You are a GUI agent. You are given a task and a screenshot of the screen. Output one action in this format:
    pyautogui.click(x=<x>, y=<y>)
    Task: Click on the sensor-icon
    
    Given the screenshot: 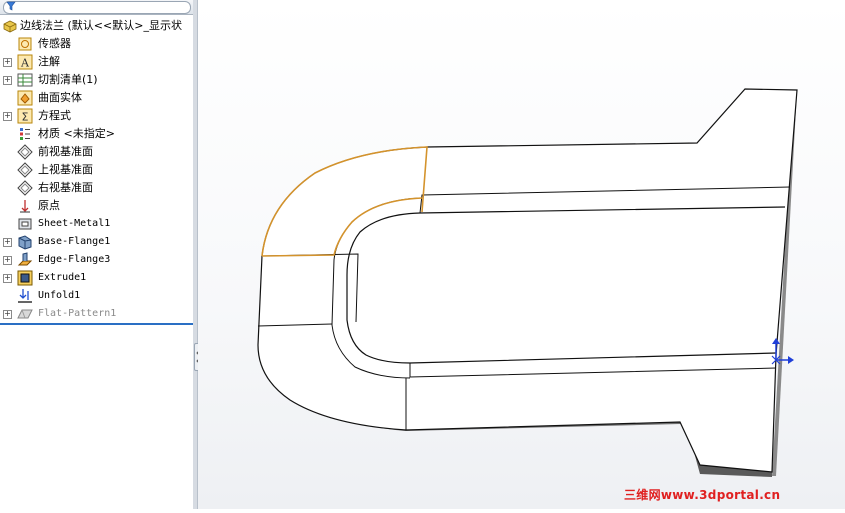 What is the action you would take?
    pyautogui.click(x=25, y=44)
    